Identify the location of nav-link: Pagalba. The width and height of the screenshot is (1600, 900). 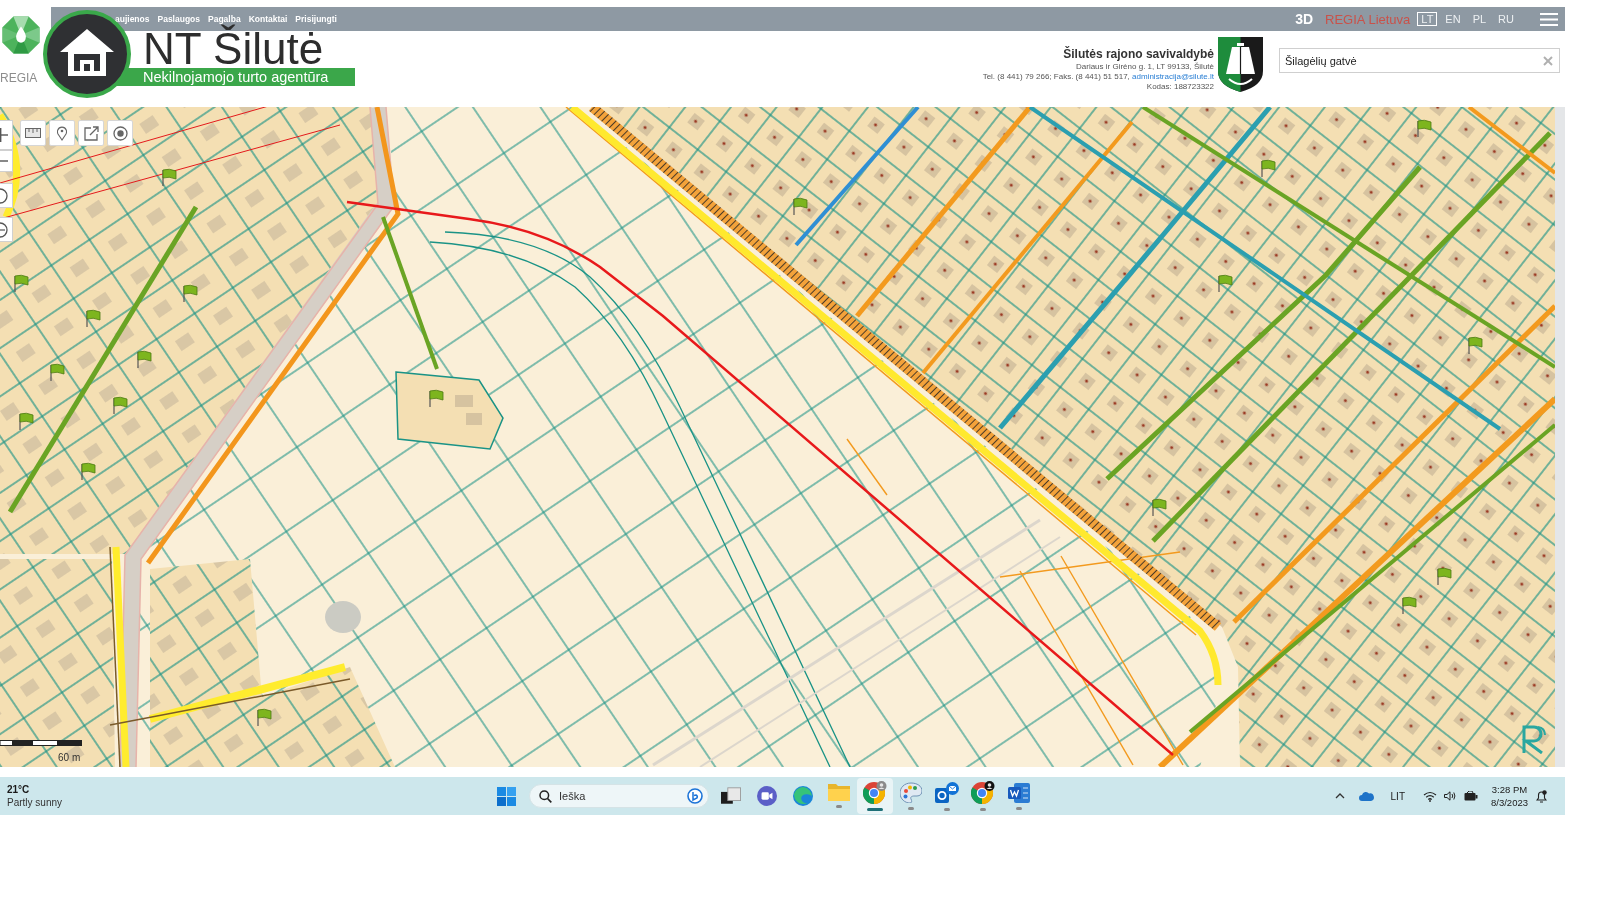
(224, 19).